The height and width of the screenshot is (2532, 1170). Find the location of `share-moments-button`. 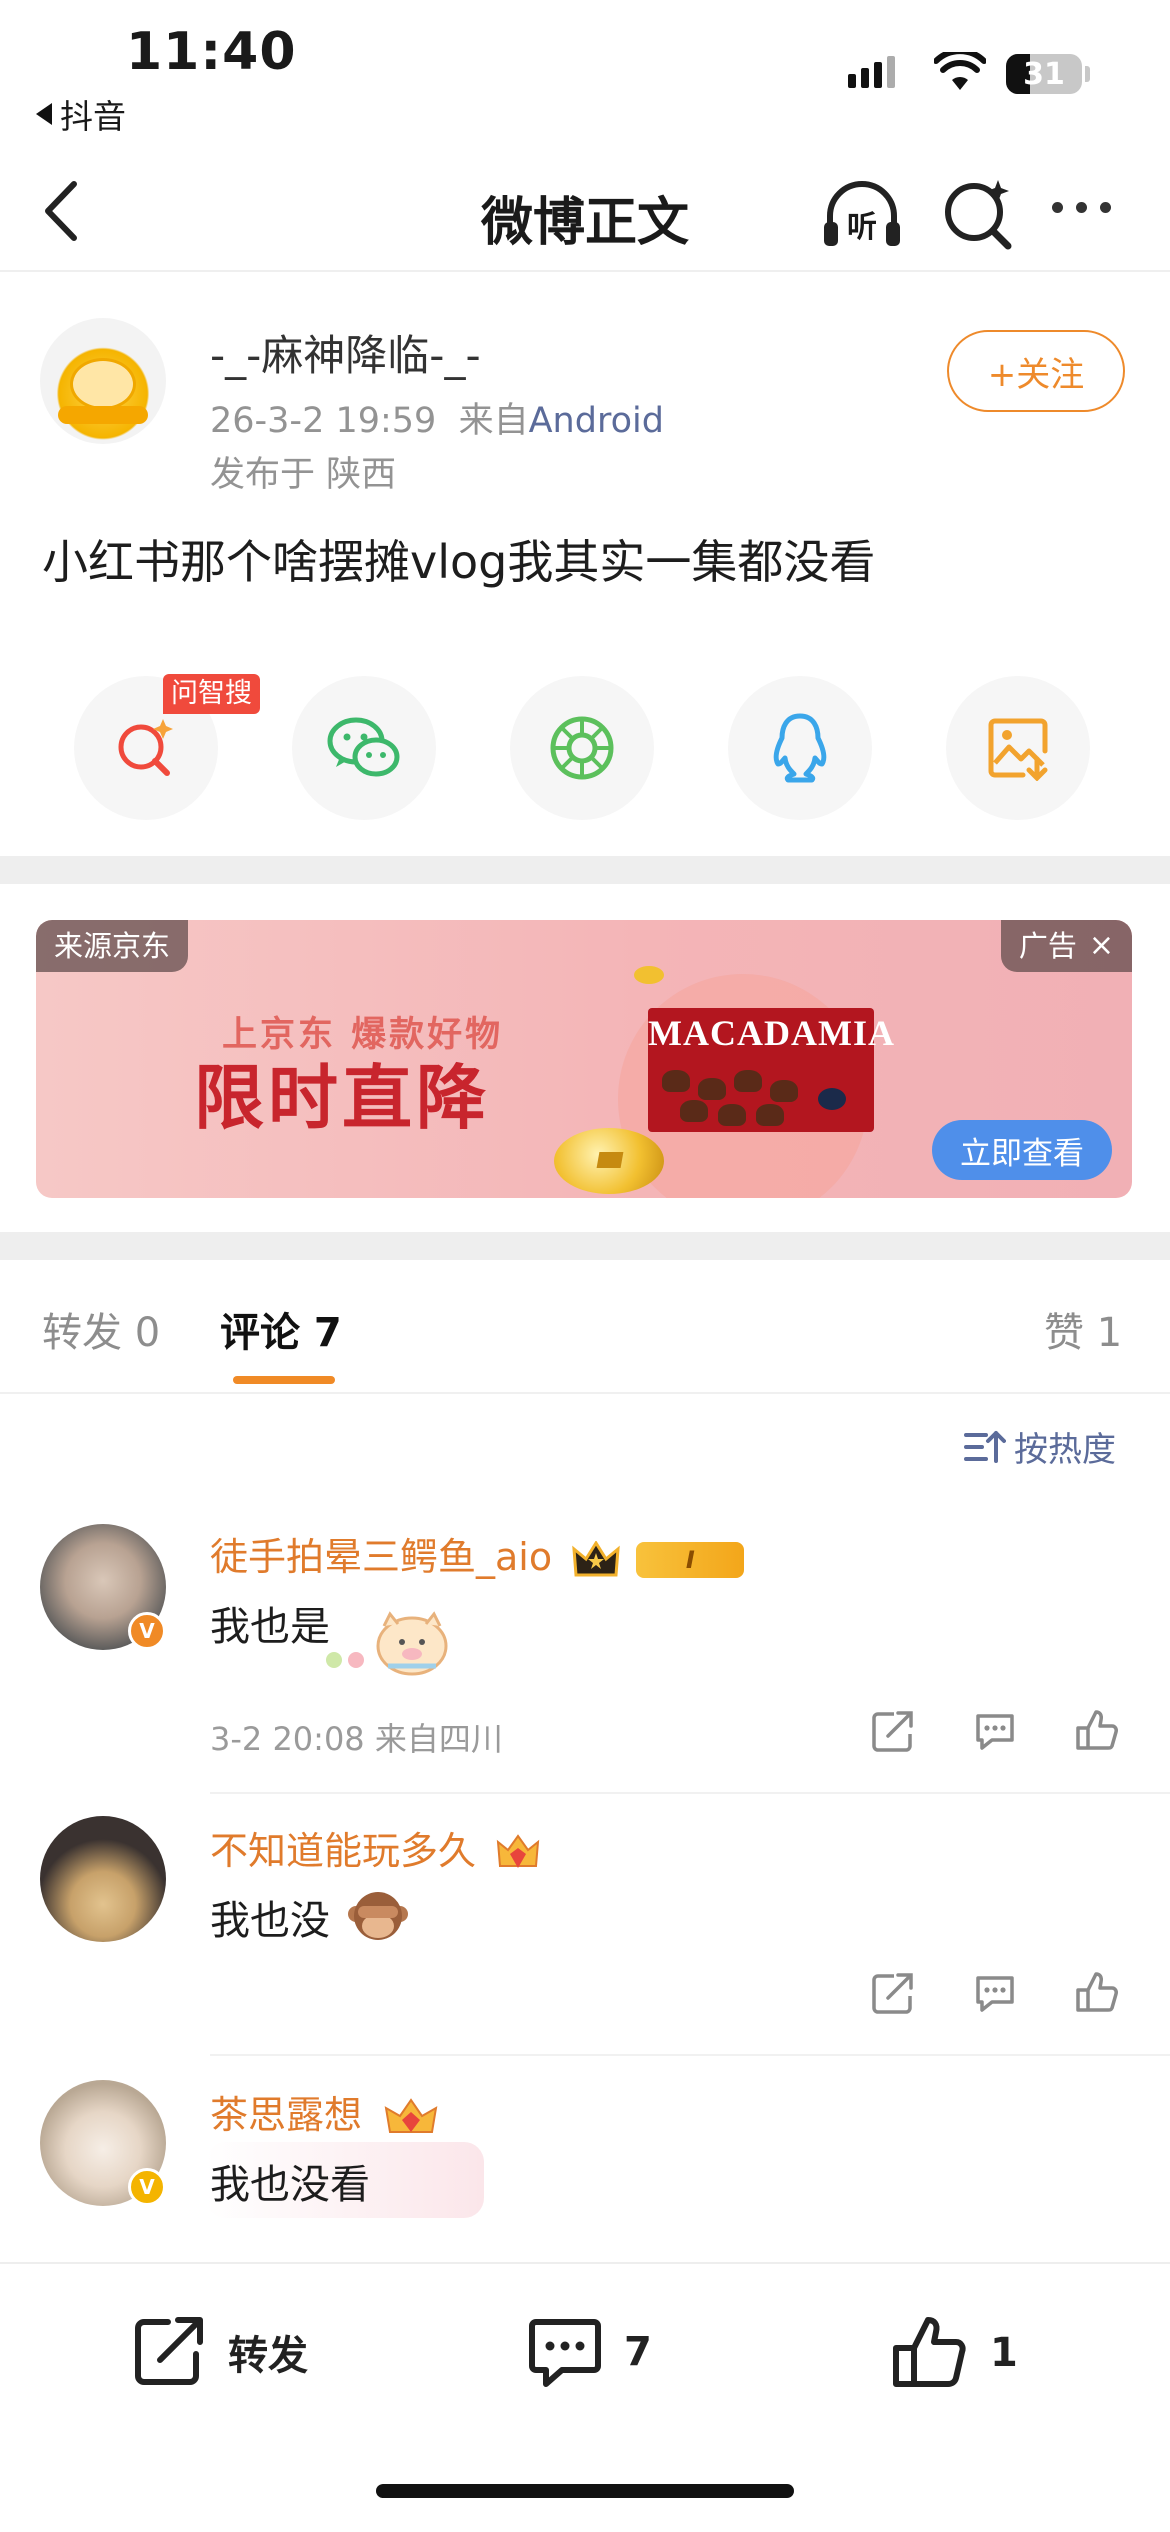

share-moments-button is located at coordinates (582, 748).